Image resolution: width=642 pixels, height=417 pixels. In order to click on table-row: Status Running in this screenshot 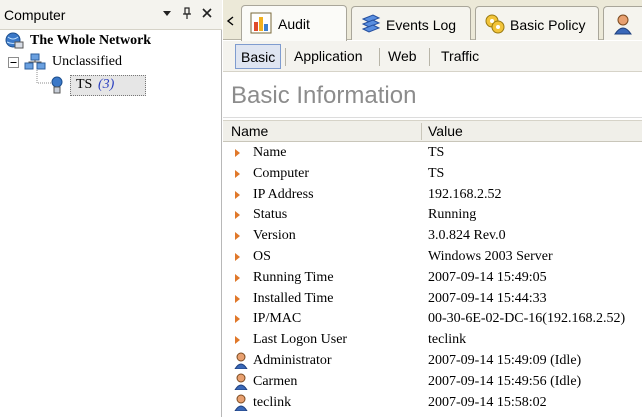, I will do `click(432, 215)`.